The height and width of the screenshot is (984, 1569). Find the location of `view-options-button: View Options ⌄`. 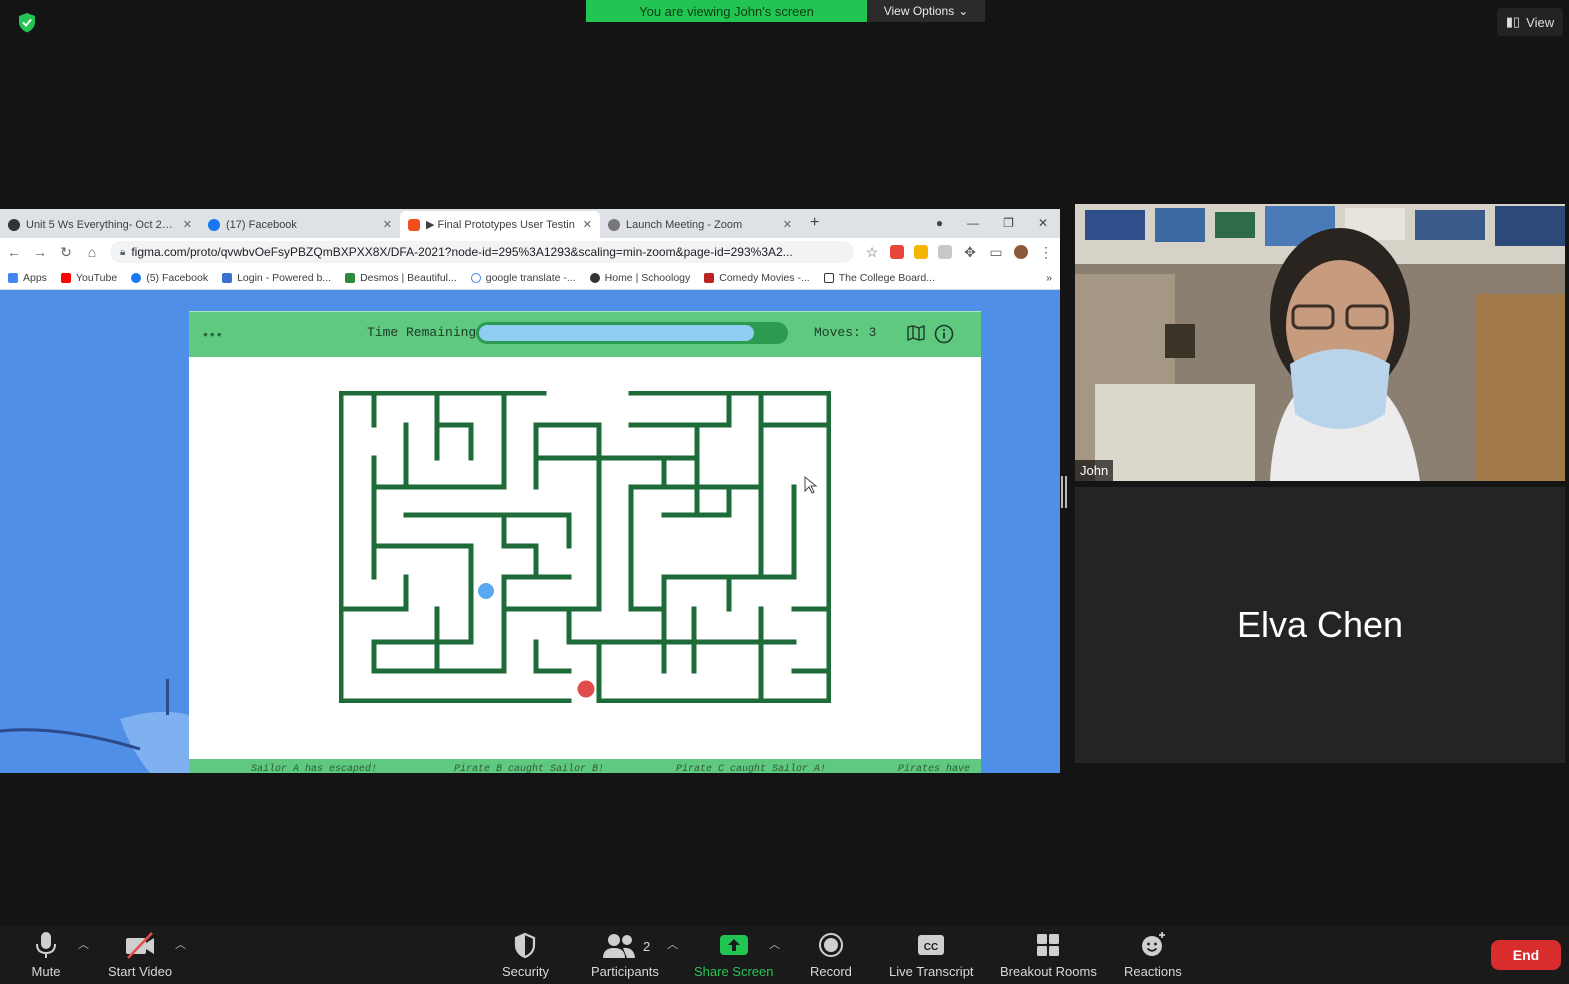

view-options-button: View Options ⌄ is located at coordinates (926, 11).